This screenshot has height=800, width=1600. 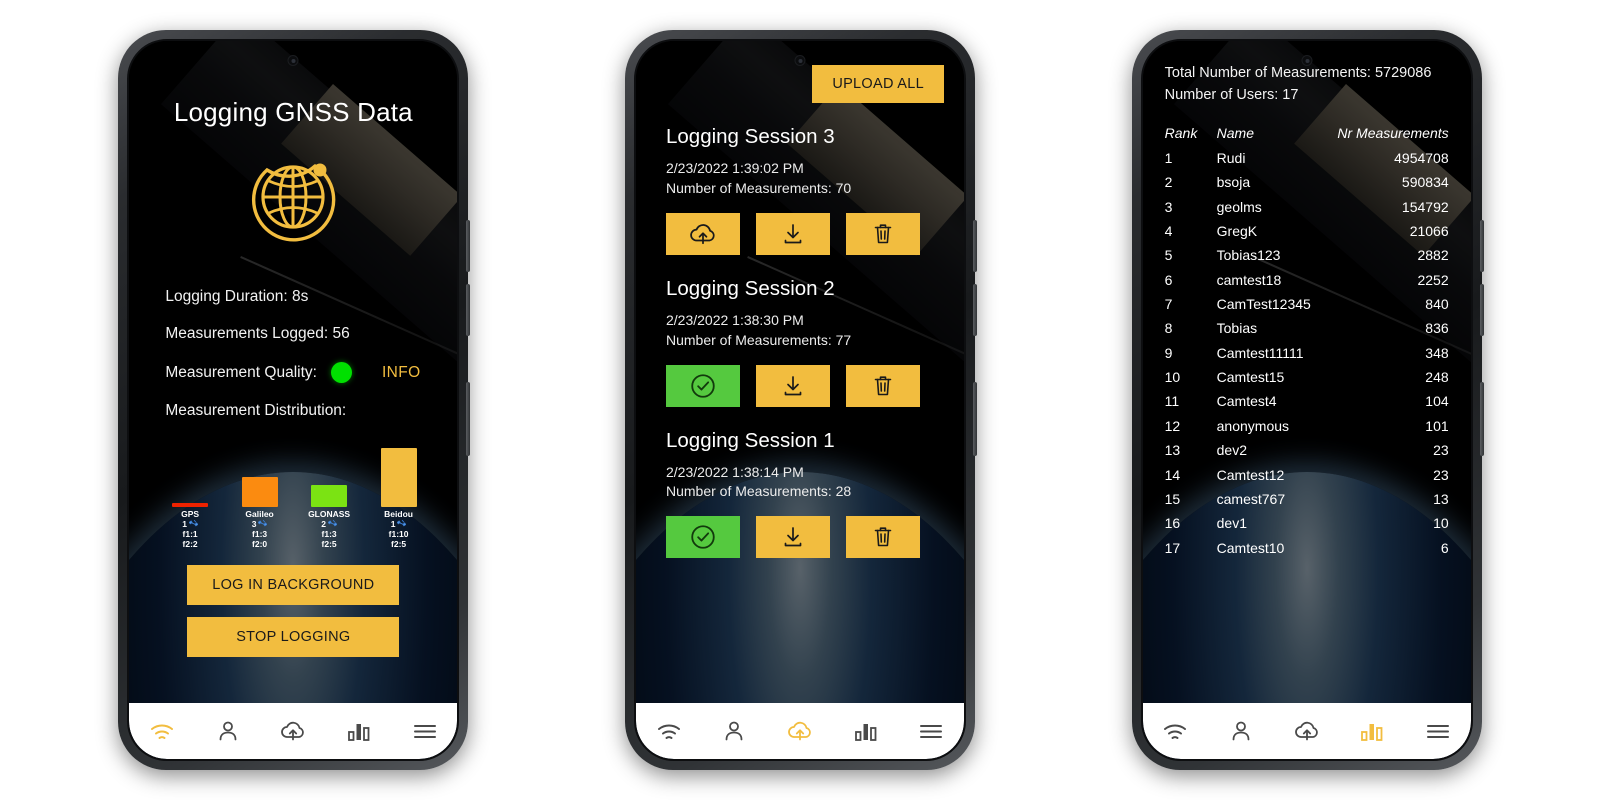 I want to click on table-header-row: Rank Name Nr Measurements, so click(x=1307, y=133).